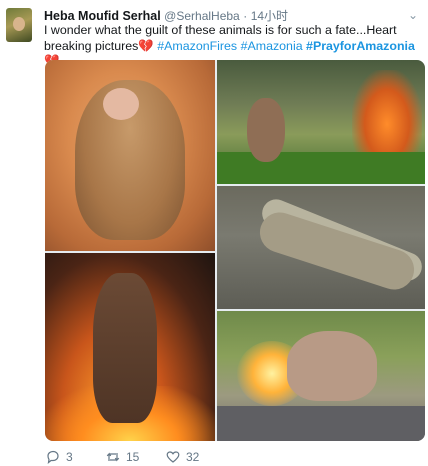 The width and height of the screenshot is (428, 466). I want to click on monkey-figure, so click(266, 130).